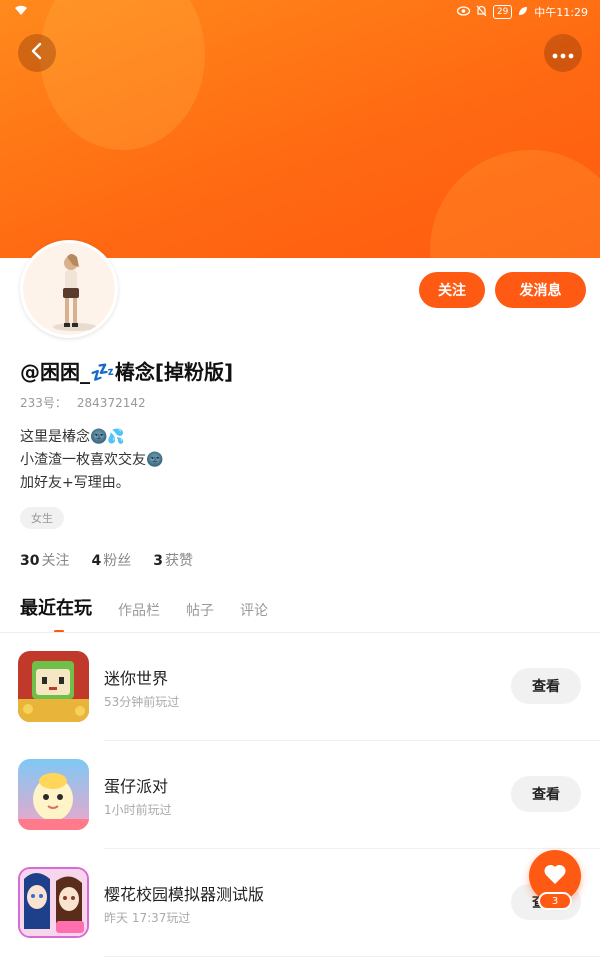 This screenshot has width=600, height=960. Describe the element at coordinates (555, 901) in the screenshot. I see `like-count-badge: 3` at that location.